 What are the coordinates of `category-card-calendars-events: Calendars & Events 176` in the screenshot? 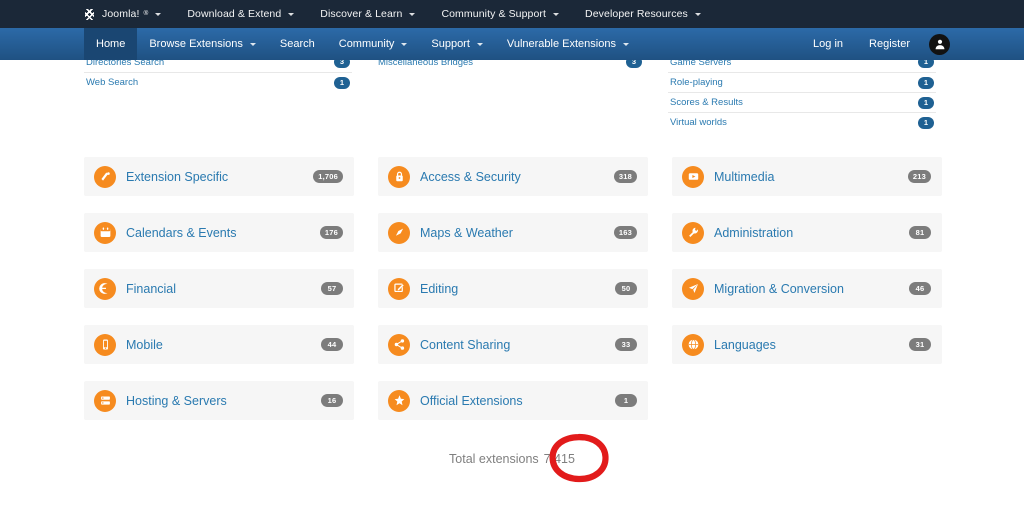 It's located at (219, 232).